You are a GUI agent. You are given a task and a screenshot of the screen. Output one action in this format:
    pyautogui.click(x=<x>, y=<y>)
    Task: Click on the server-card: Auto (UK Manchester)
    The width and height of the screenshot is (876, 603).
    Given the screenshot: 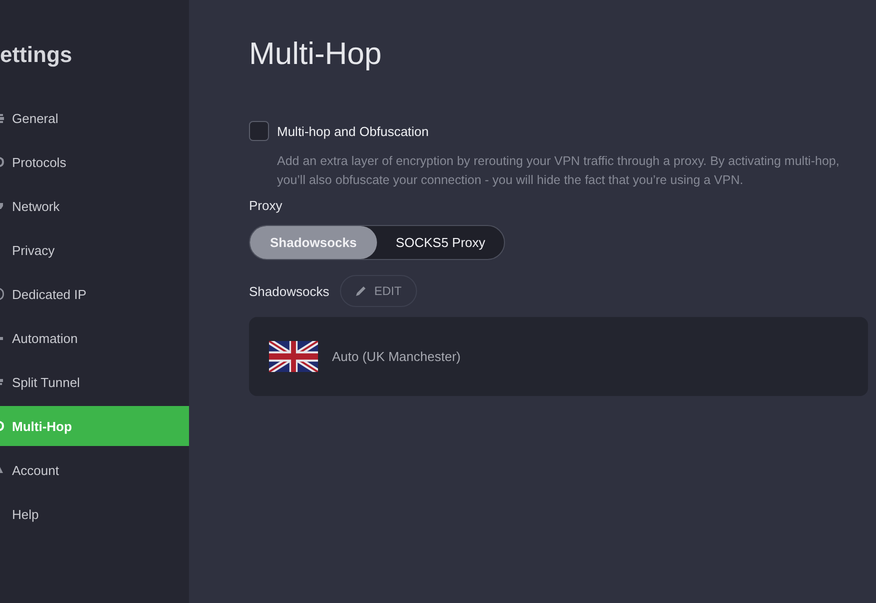 What is the action you would take?
    pyautogui.click(x=558, y=356)
    